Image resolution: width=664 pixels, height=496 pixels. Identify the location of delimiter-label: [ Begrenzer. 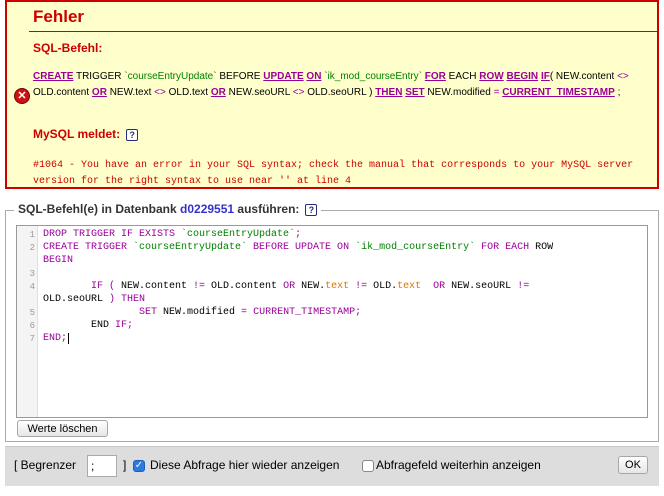
(45, 465).